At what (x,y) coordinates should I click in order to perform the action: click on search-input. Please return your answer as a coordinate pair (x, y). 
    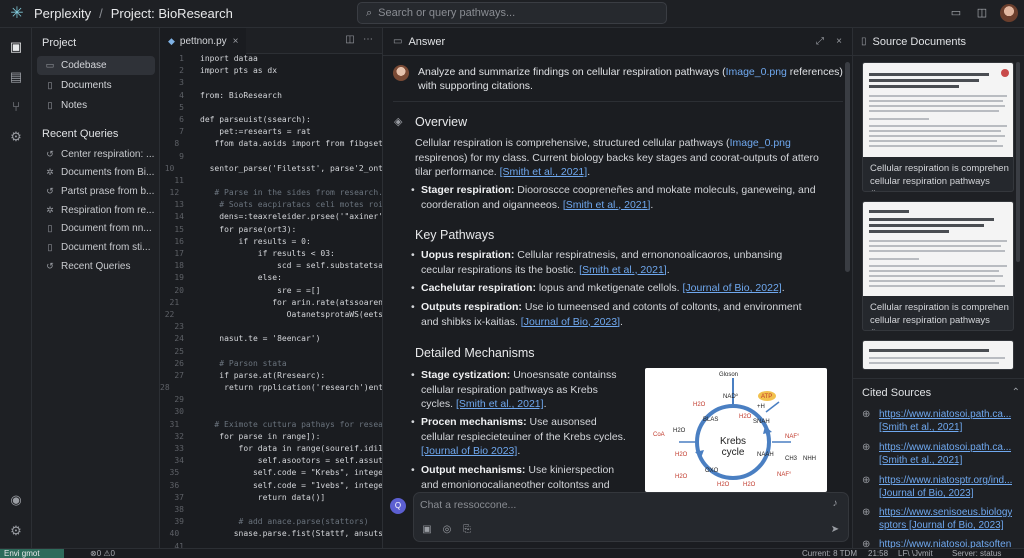
    Looking at the image, I should click on (508, 13).